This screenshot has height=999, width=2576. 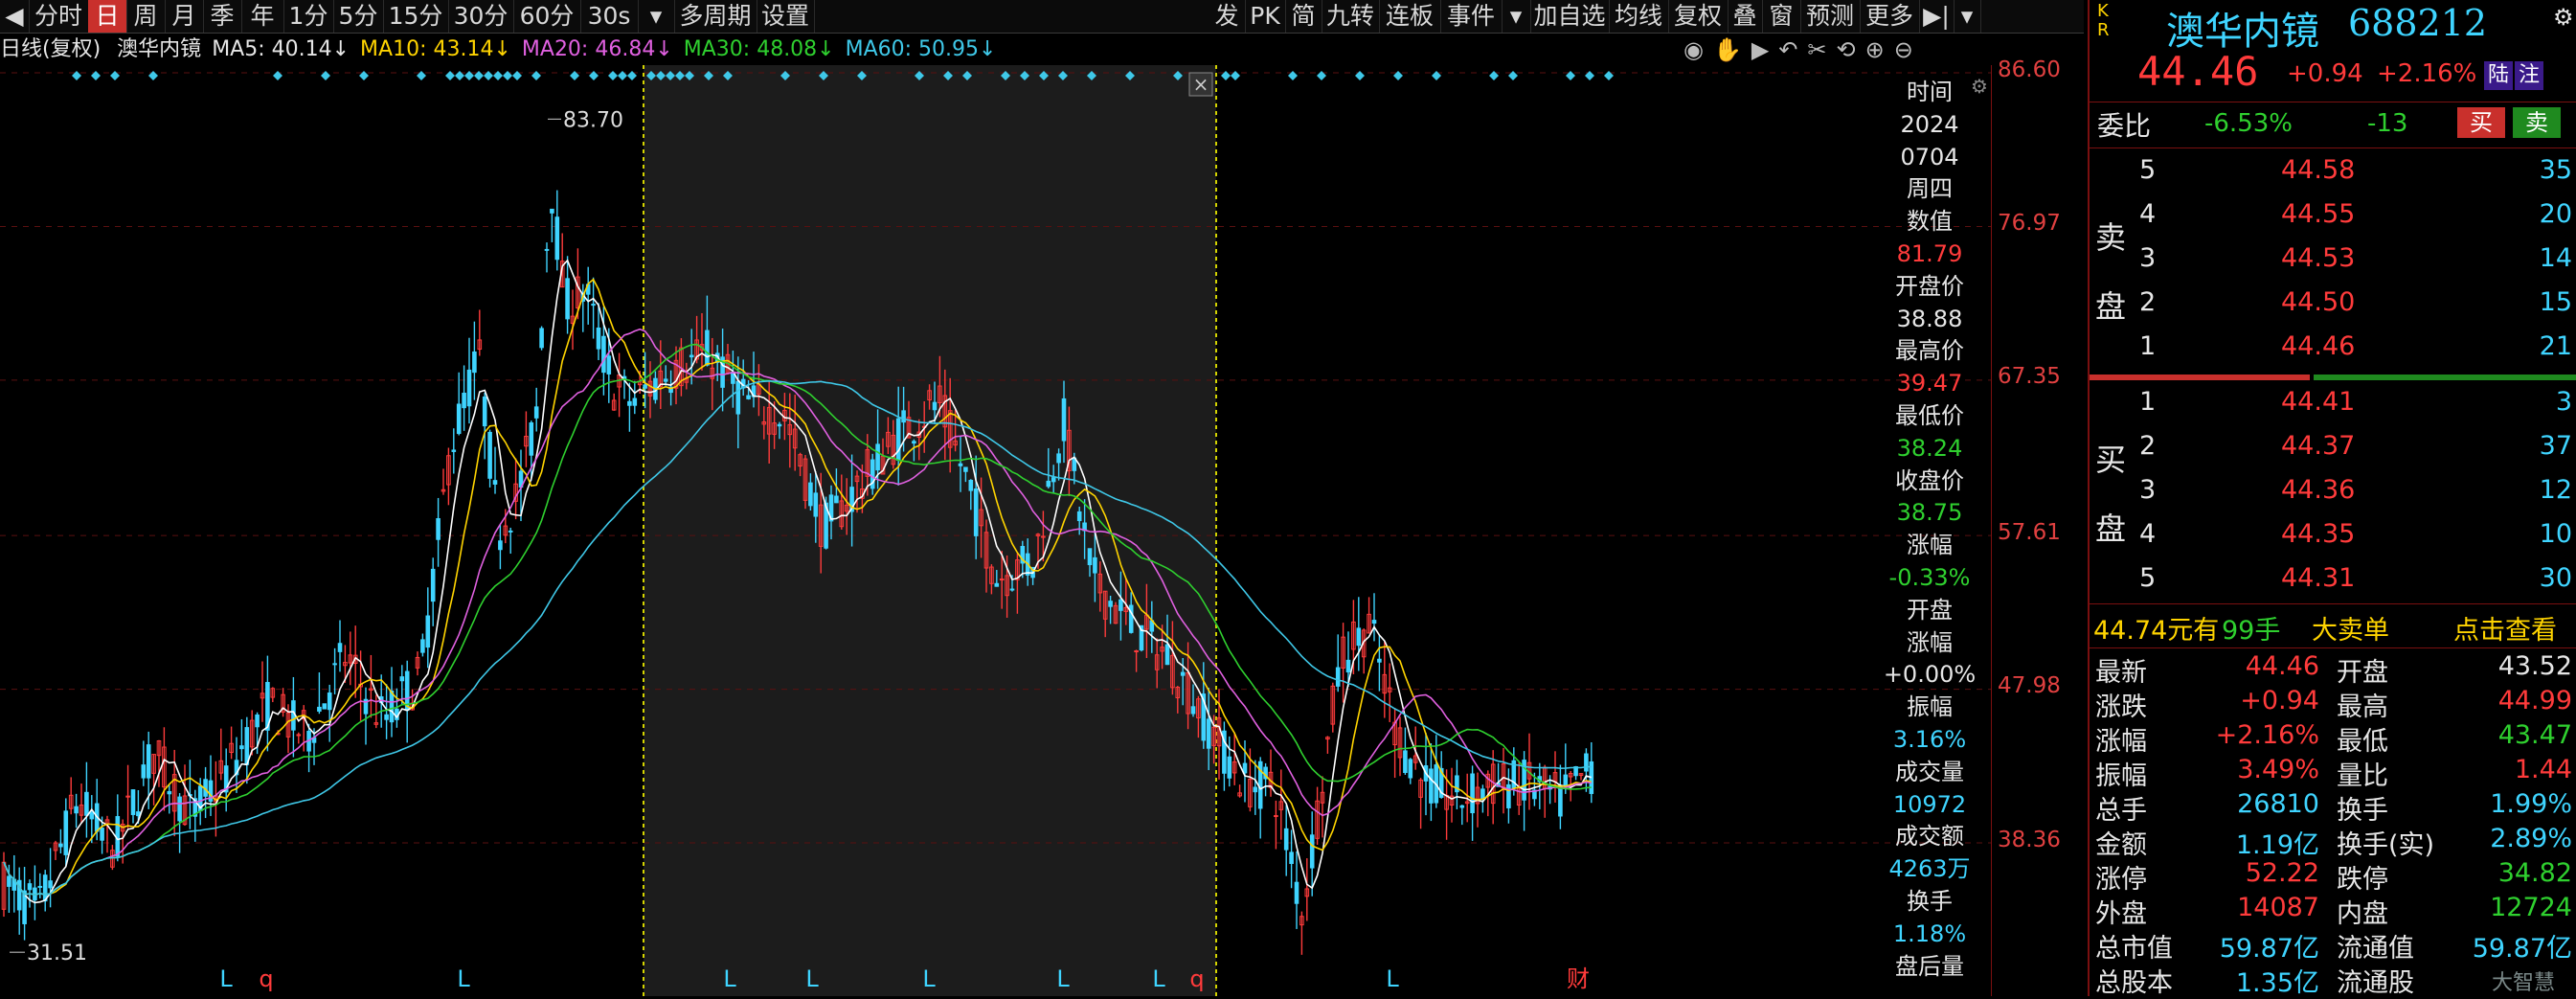 I want to click on tab-60min: 60分, so click(x=547, y=16).